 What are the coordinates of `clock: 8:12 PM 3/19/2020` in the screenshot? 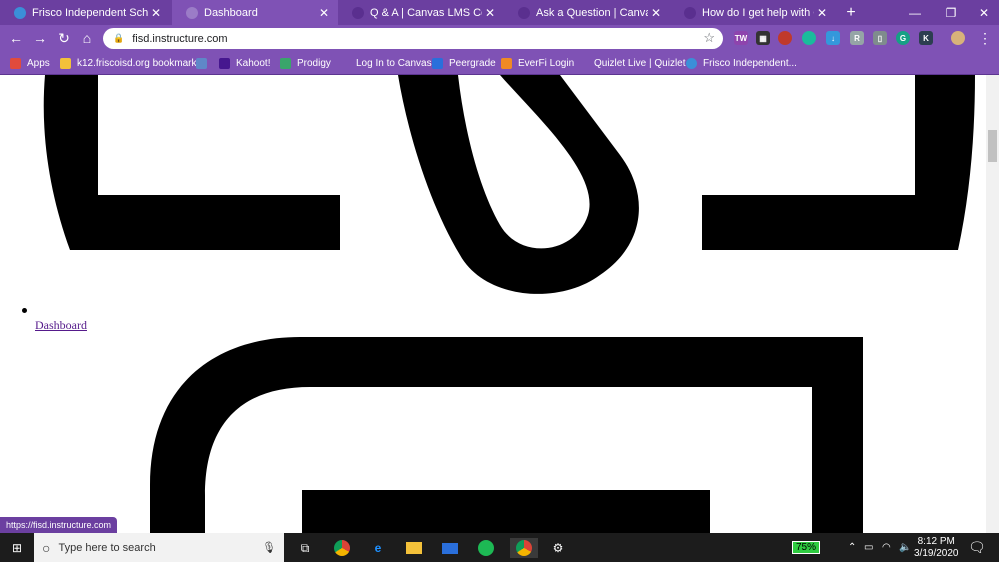 It's located at (936, 547).